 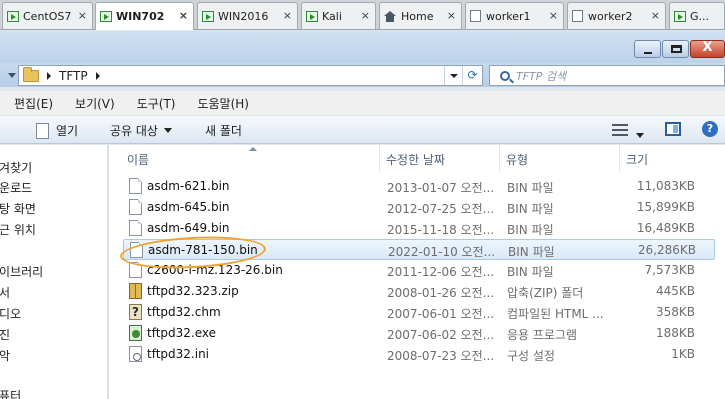 I want to click on tab-centos7: CentOS7 ×, so click(x=47, y=15).